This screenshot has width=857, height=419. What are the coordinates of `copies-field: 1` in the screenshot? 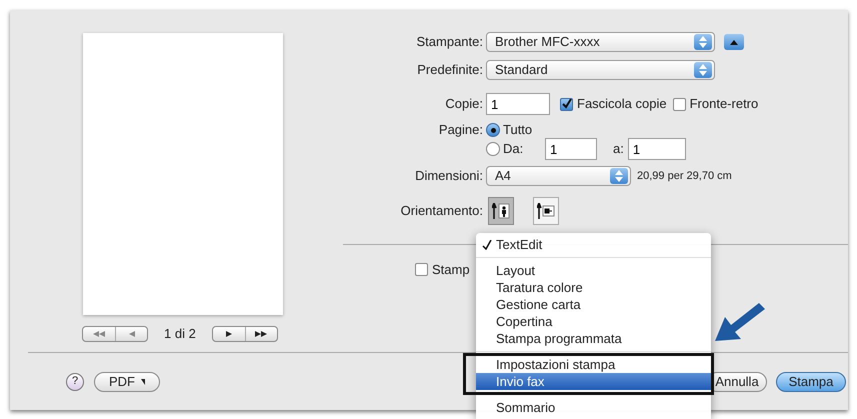 It's located at (518, 104).